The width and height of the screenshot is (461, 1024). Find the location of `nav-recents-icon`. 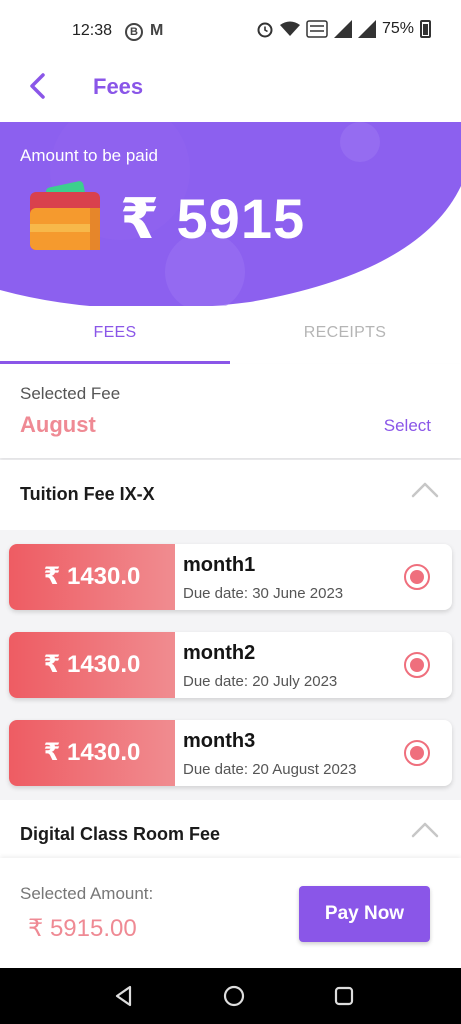

nav-recents-icon is located at coordinates (344, 996).